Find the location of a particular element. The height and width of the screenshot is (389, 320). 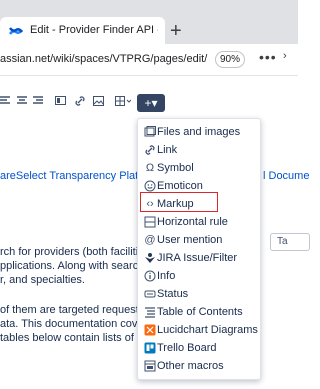

at-icon: @ is located at coordinates (150, 240).